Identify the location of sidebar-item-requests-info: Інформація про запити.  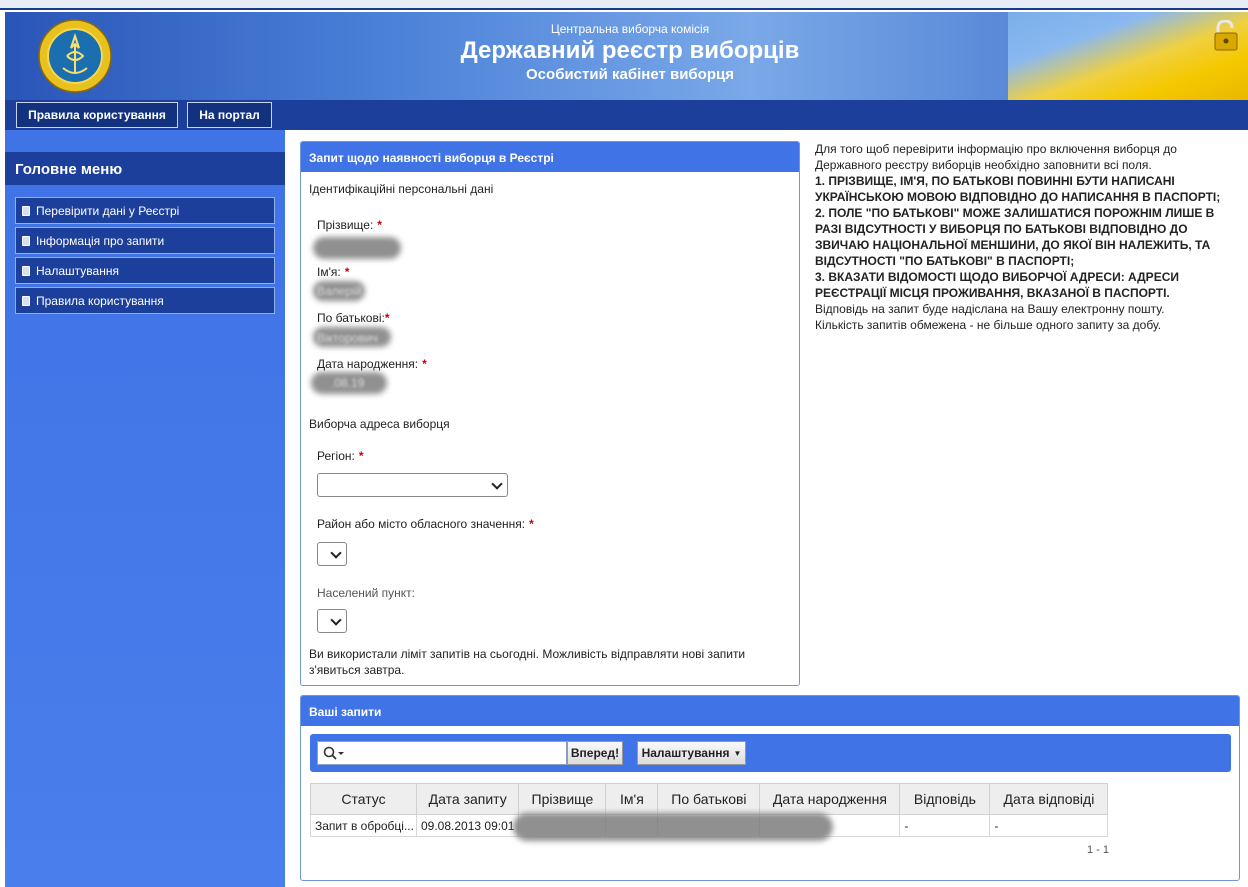
(145, 240).